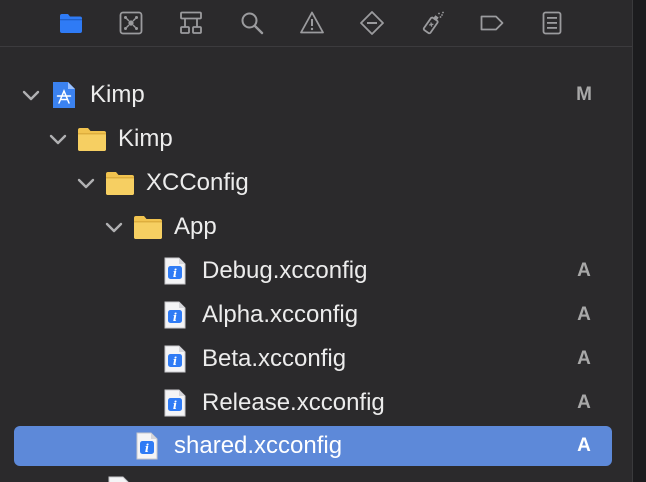 The height and width of the screenshot is (482, 646). I want to click on editor-divider, so click(639, 241).